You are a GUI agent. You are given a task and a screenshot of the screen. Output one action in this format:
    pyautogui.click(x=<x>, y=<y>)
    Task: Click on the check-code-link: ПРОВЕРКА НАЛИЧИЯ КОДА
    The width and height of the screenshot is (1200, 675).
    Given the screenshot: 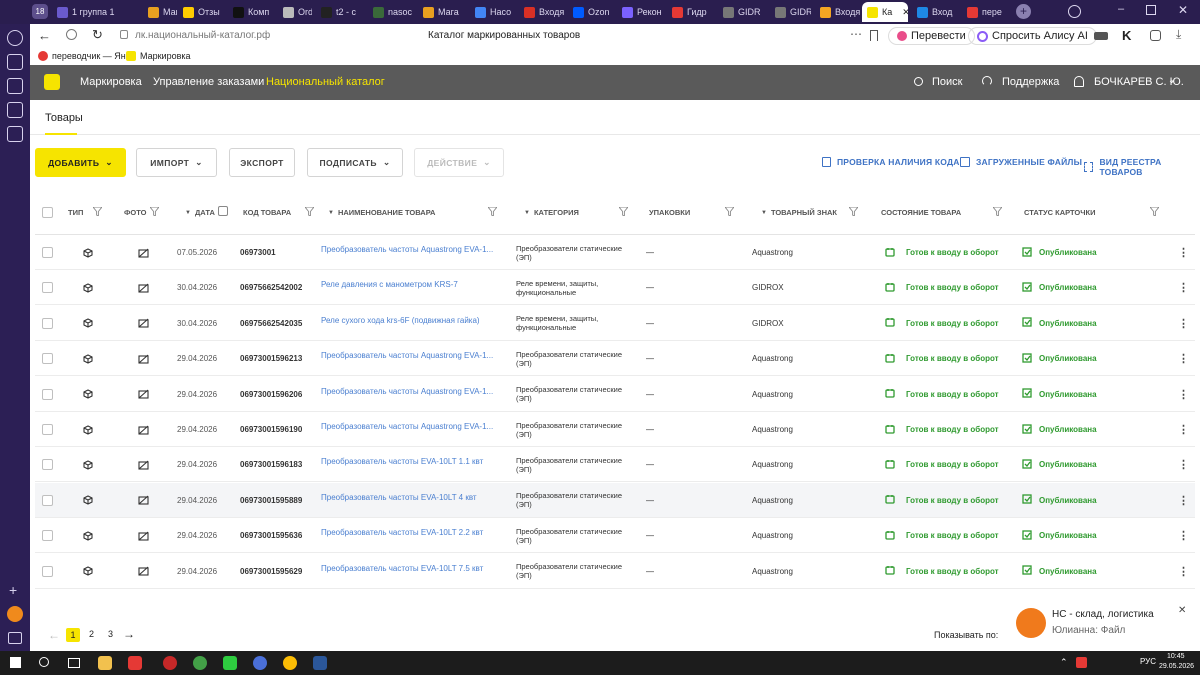 What is the action you would take?
    pyautogui.click(x=891, y=162)
    